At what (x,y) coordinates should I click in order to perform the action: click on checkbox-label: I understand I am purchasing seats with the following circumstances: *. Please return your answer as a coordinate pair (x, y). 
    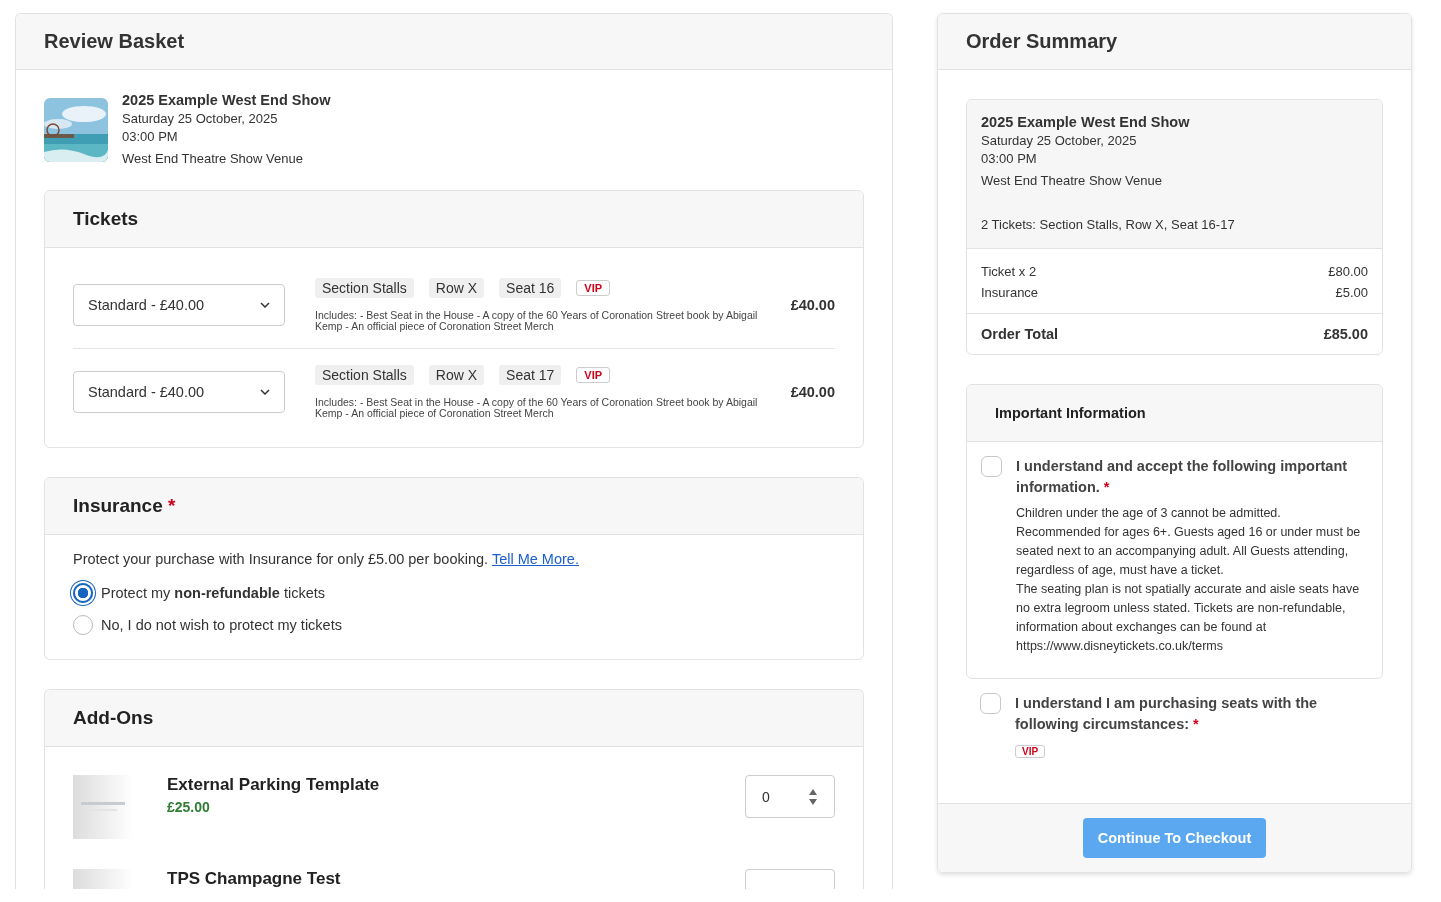
    Looking at the image, I should click on (1192, 714).